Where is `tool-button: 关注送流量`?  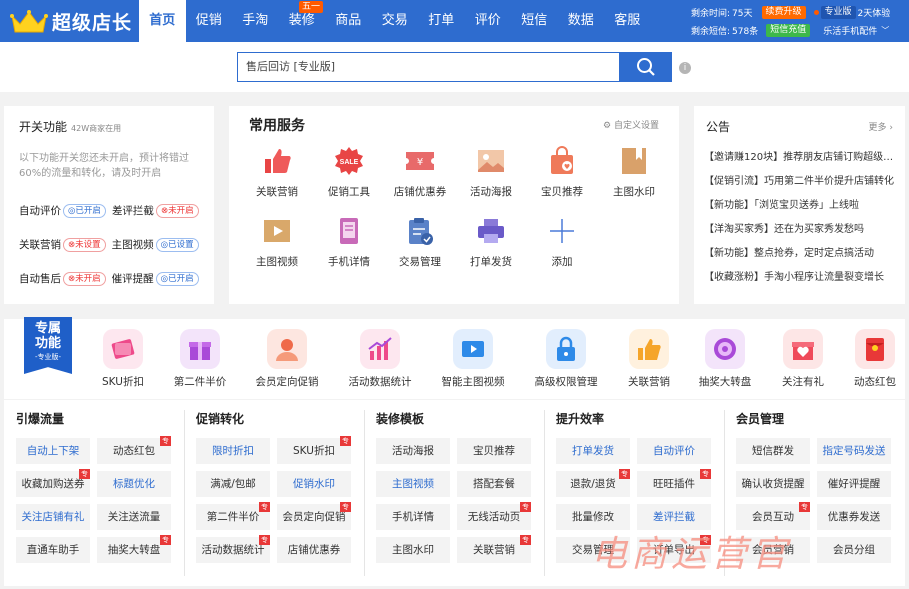
tool-button: 关注送流量 is located at coordinates (134, 517).